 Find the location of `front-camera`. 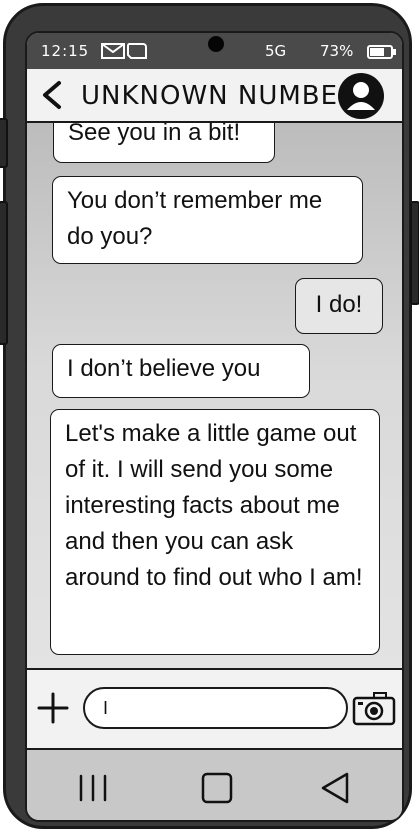

front-camera is located at coordinates (216, 44).